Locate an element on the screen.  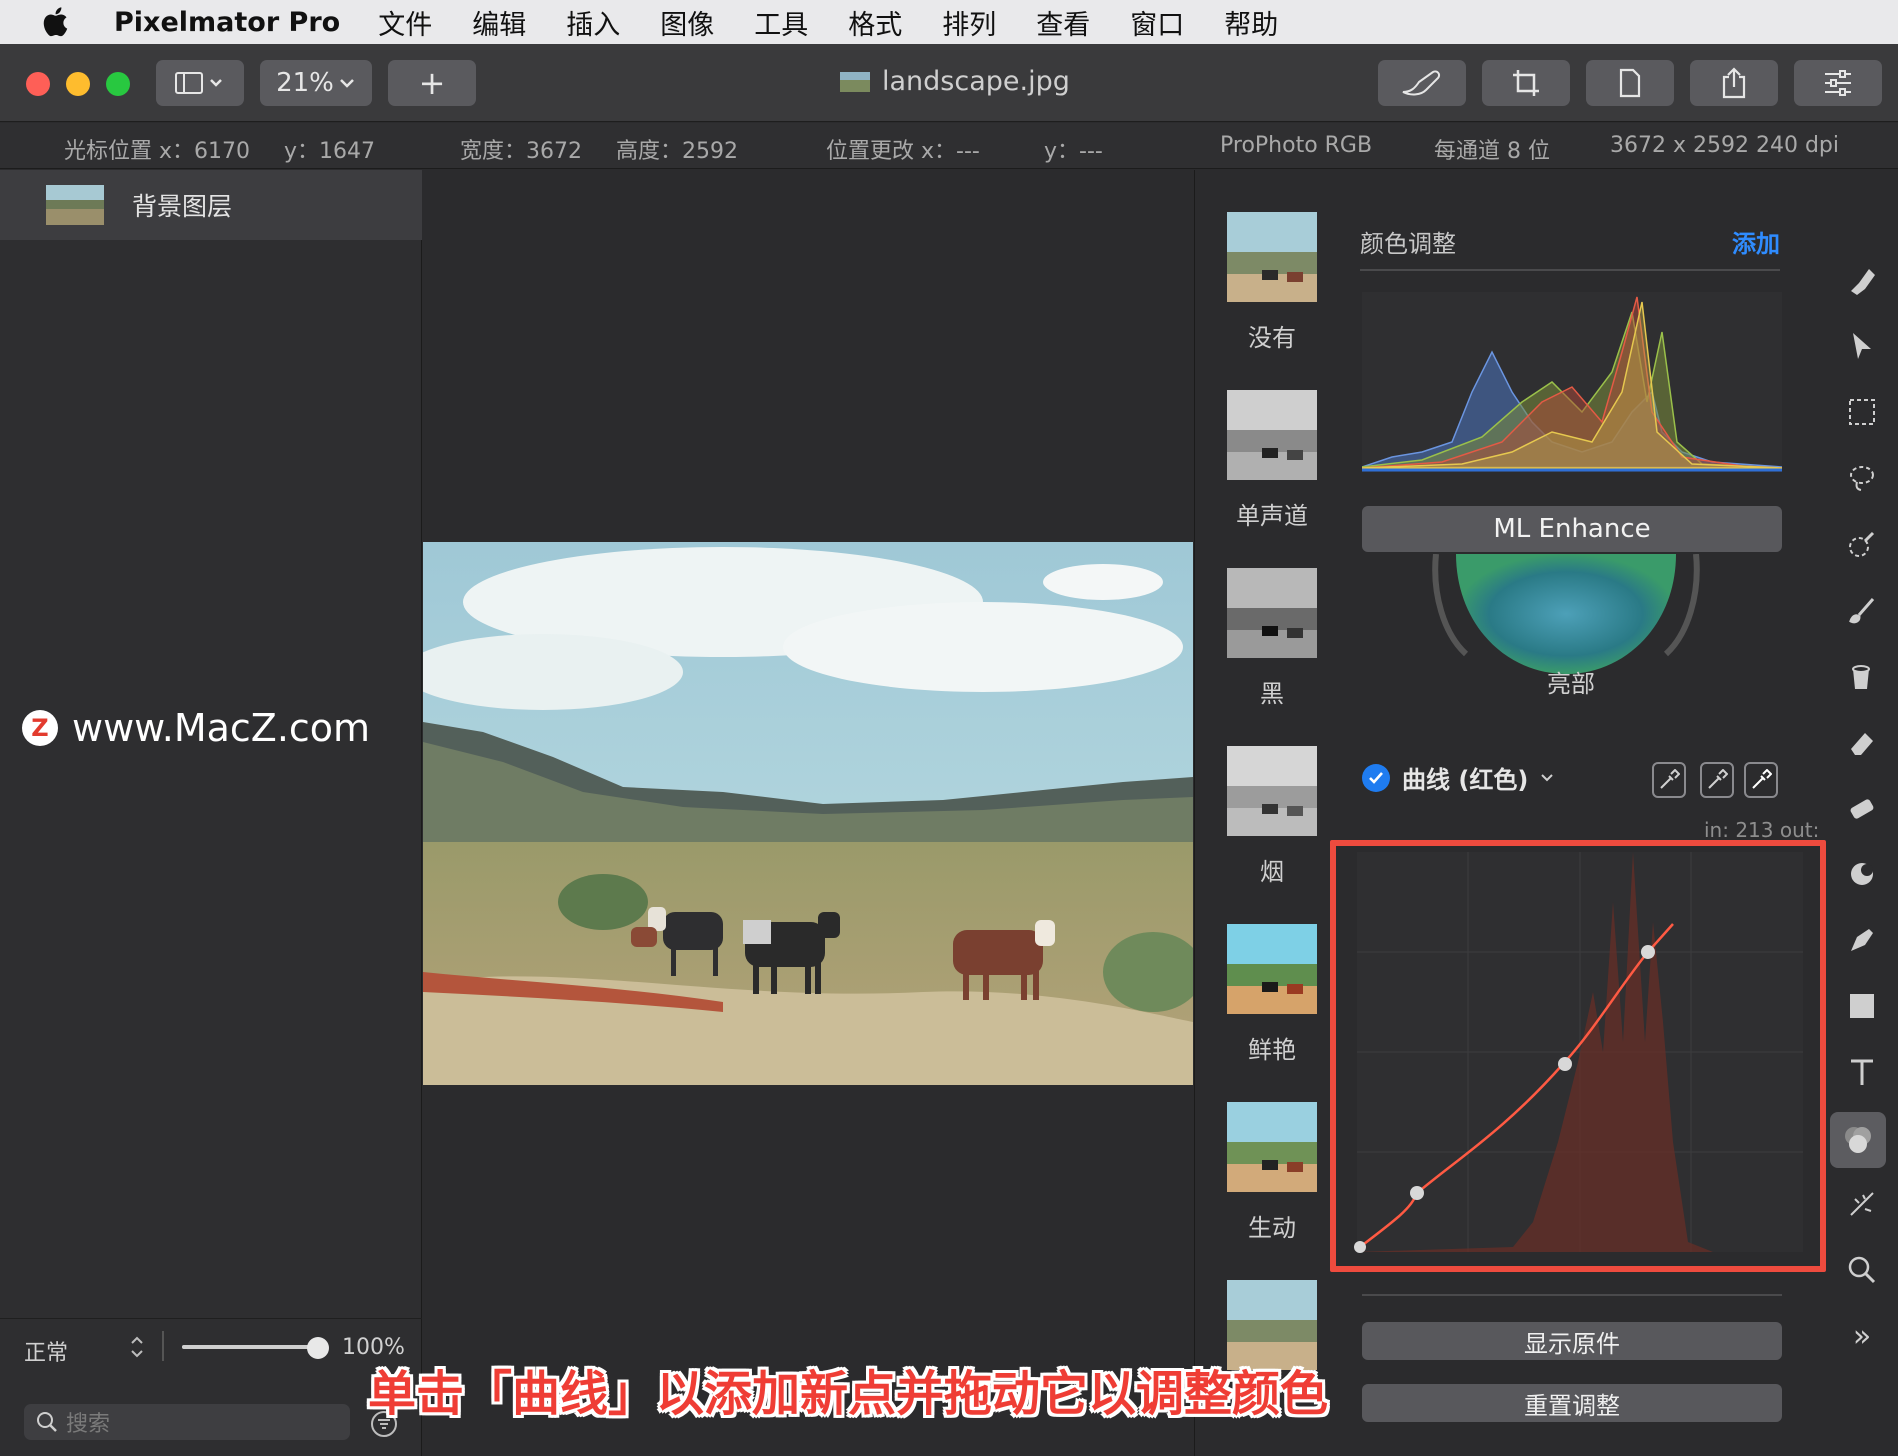
ml-enhance-button: ML Enhance is located at coordinates (1572, 529).